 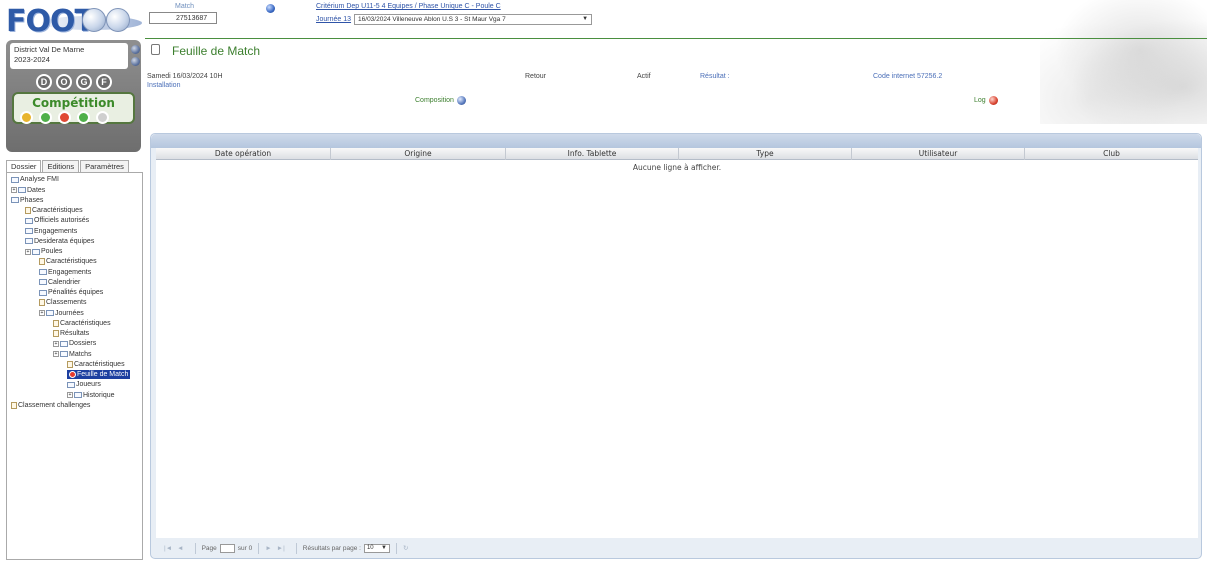 I want to click on selected-page-icon, so click(x=72, y=375).